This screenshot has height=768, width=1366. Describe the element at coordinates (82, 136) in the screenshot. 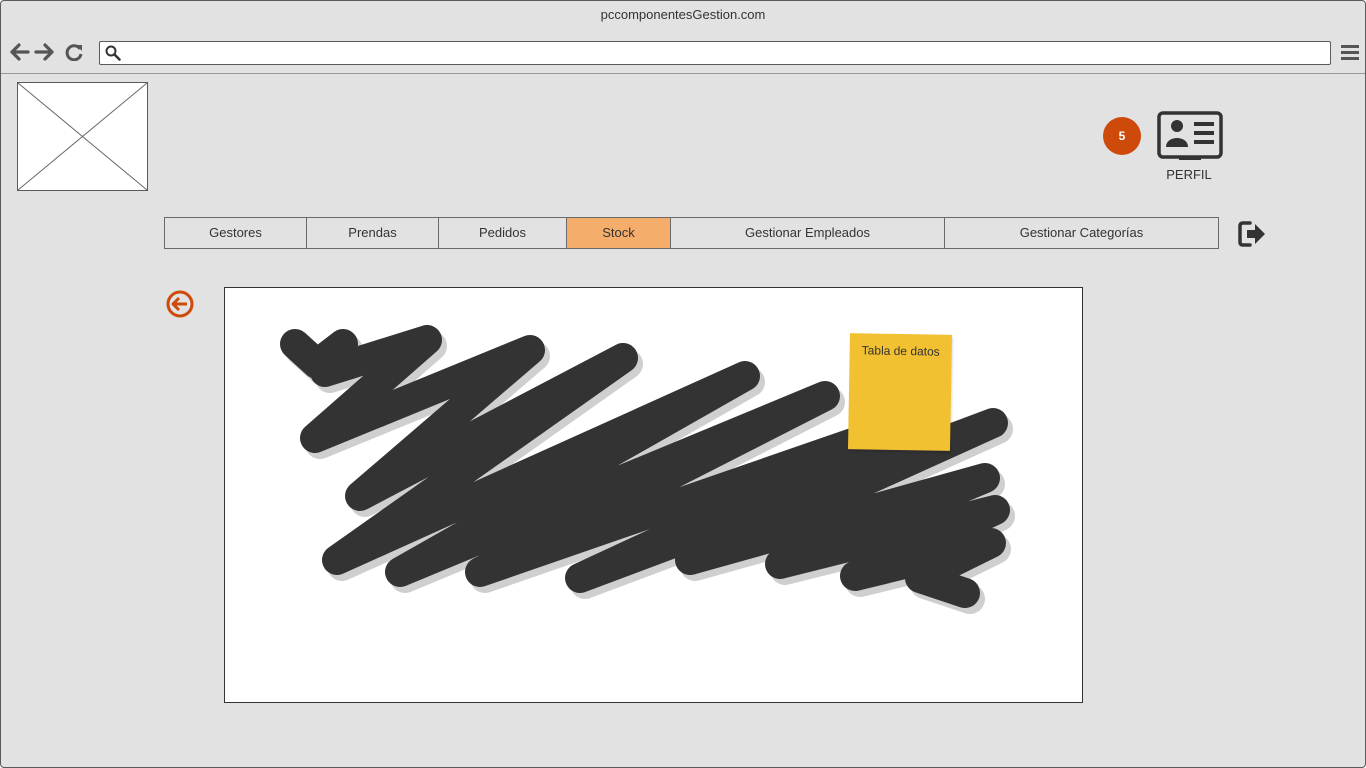

I see `logo-placeholder` at that location.